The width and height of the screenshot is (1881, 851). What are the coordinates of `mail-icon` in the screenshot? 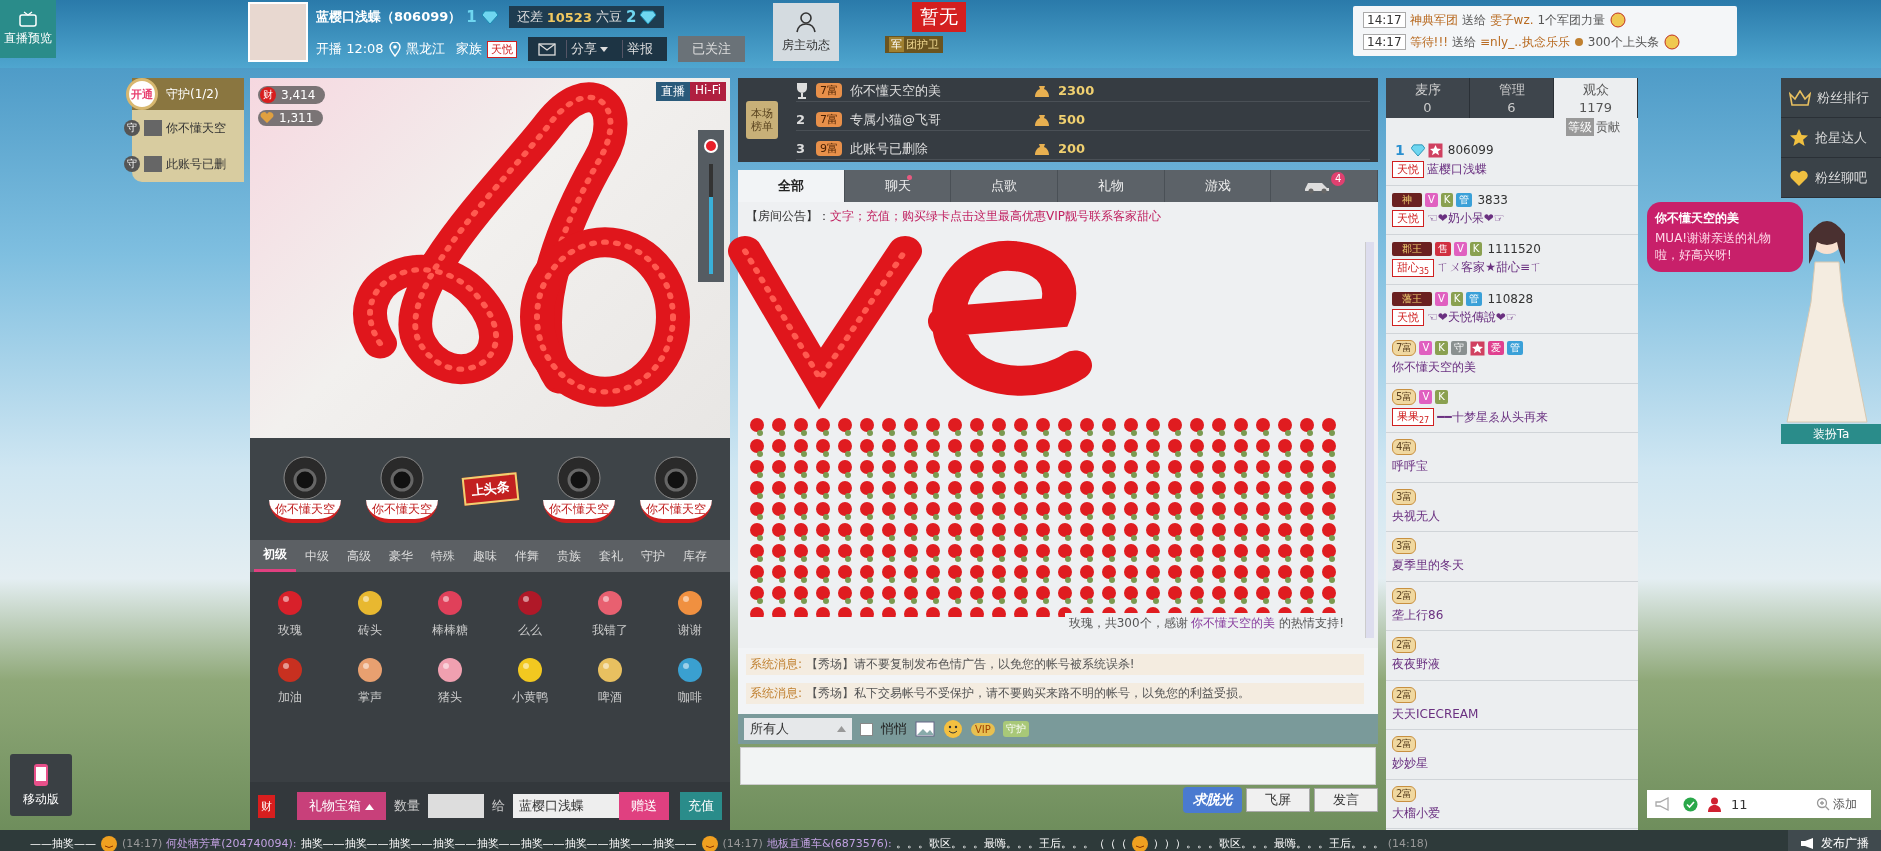 It's located at (546, 49).